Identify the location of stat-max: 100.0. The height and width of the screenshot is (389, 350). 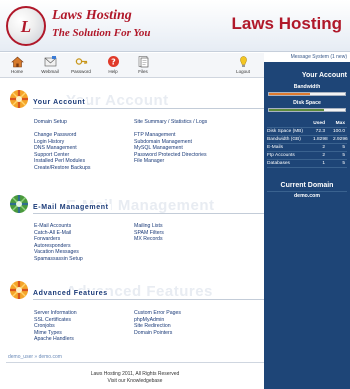
(339, 131).